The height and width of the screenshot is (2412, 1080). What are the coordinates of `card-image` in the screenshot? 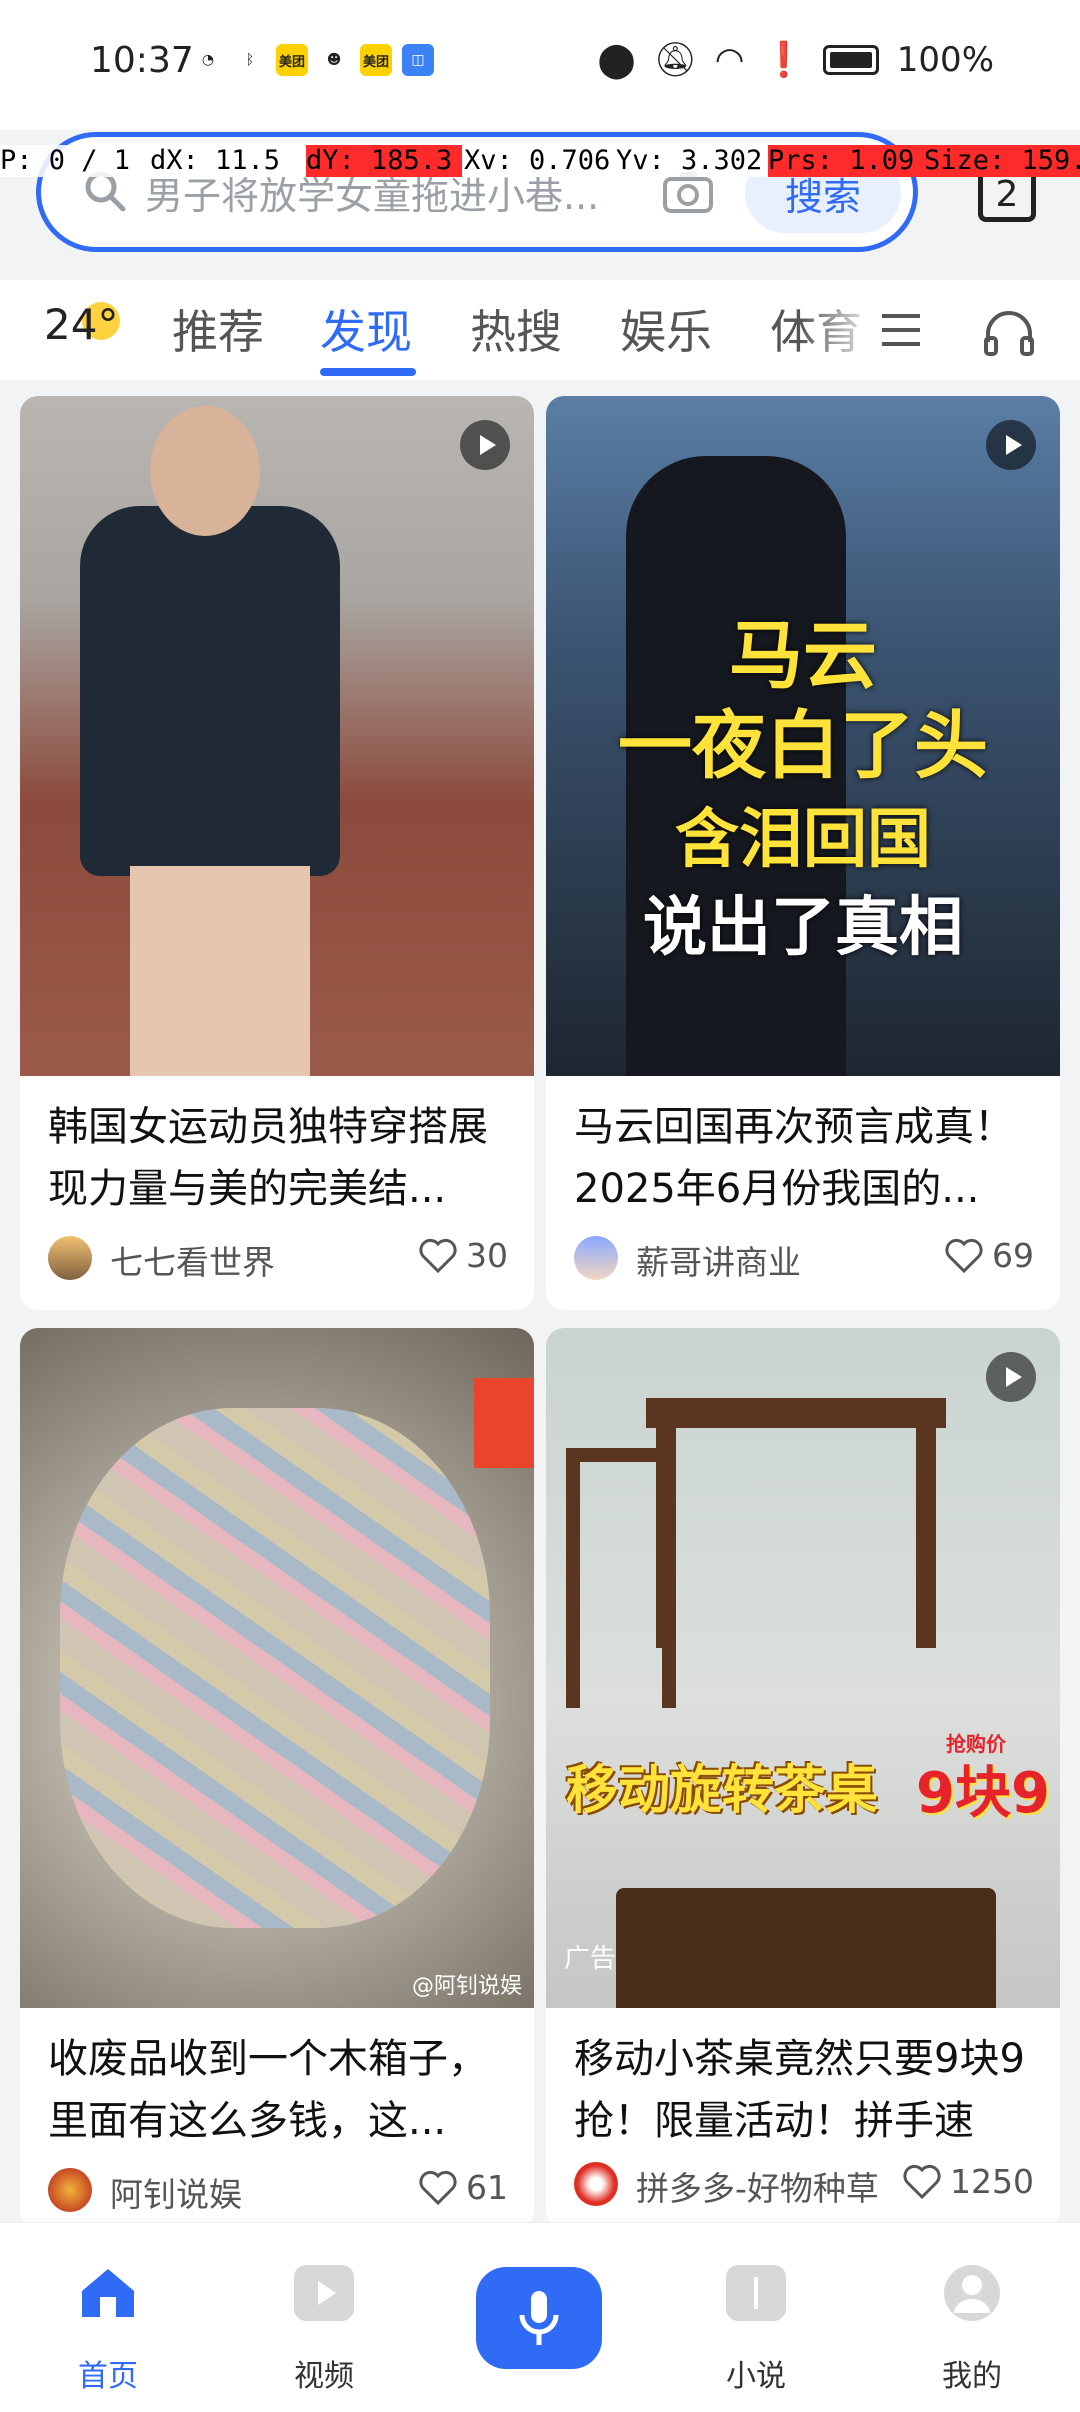 It's located at (277, 736).